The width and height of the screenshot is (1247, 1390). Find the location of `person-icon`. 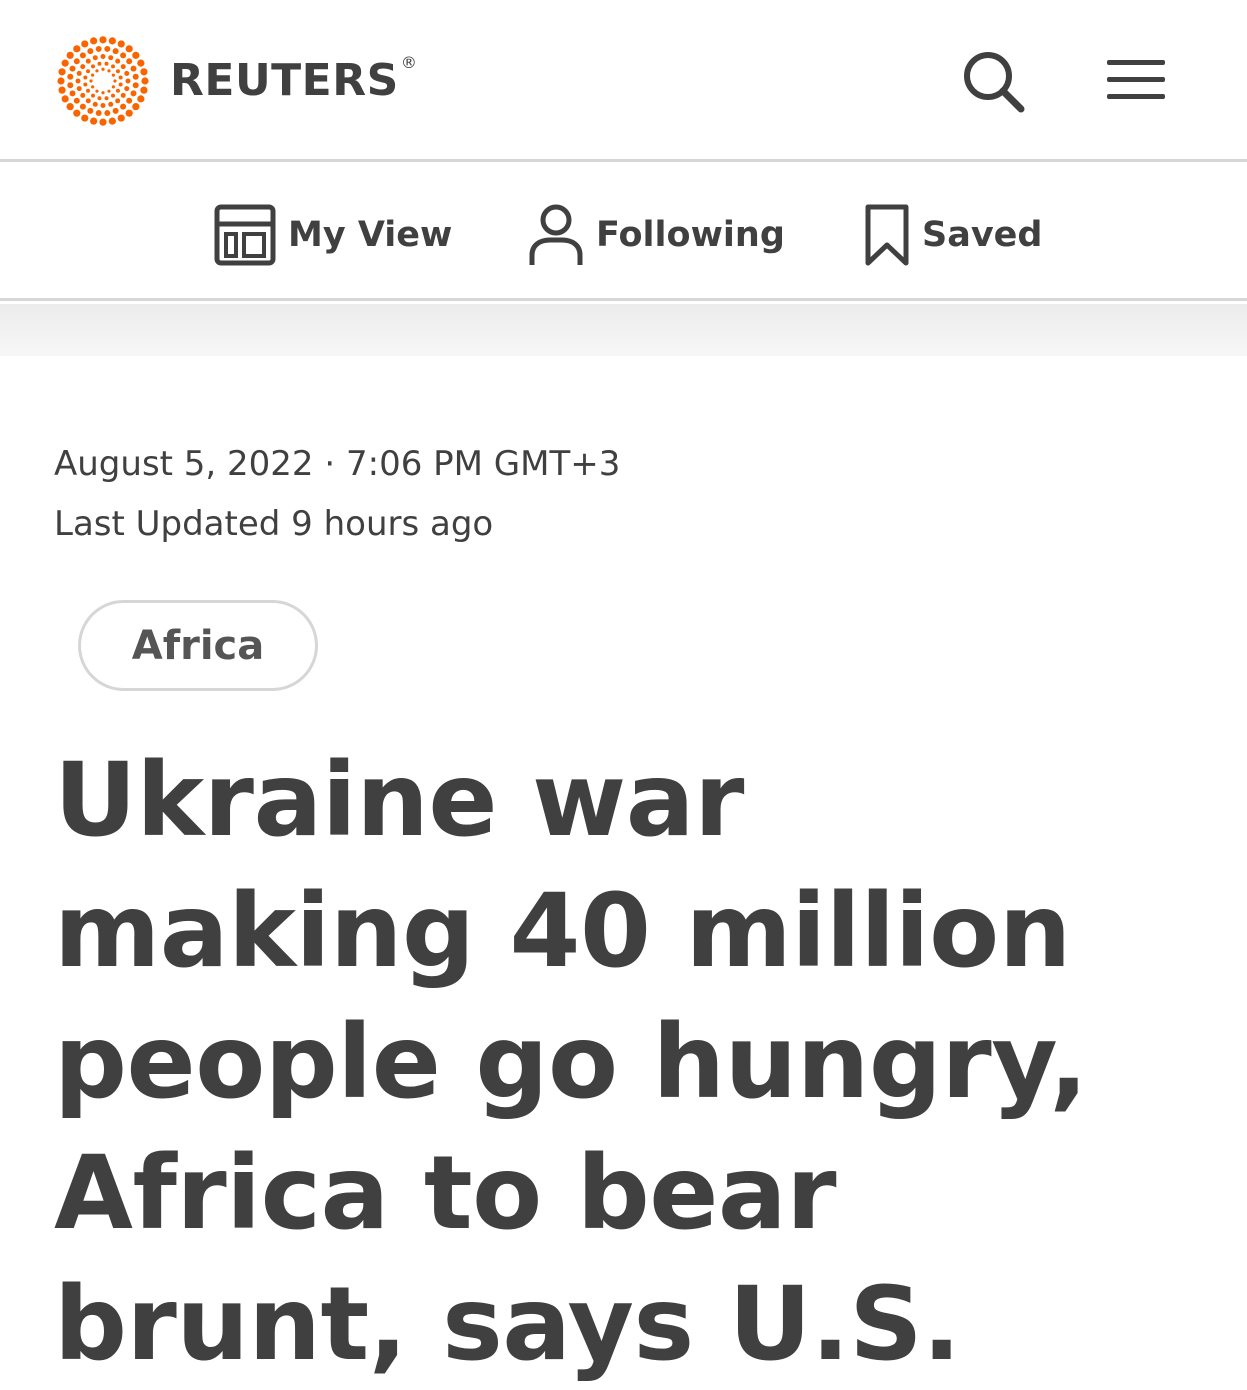

person-icon is located at coordinates (556, 234).